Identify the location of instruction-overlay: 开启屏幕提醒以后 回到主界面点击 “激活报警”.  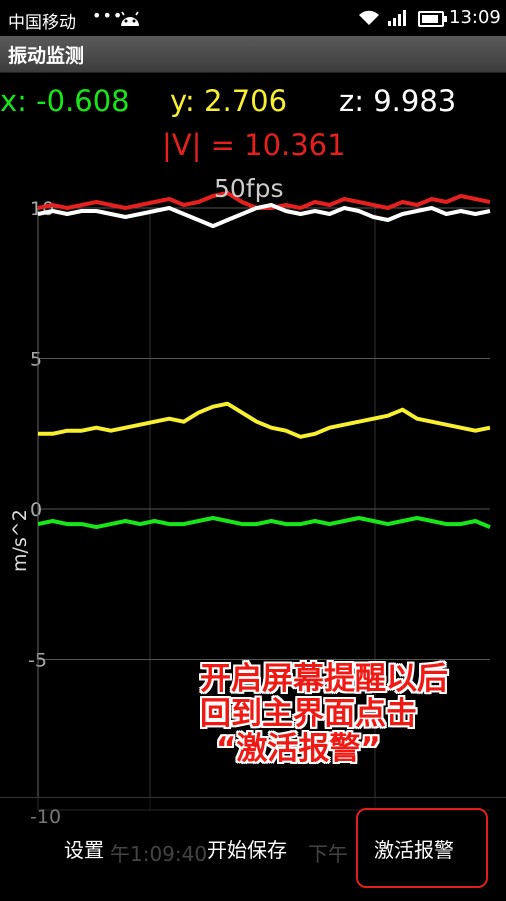
(324, 714).